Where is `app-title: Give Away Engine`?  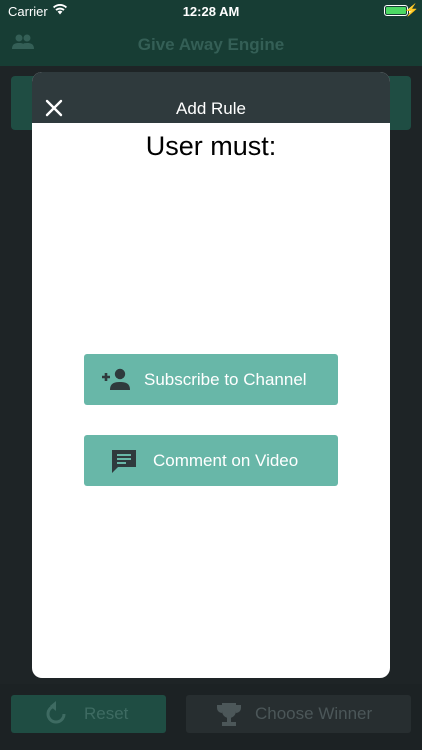
app-title: Give Away Engine is located at coordinates (211, 44).